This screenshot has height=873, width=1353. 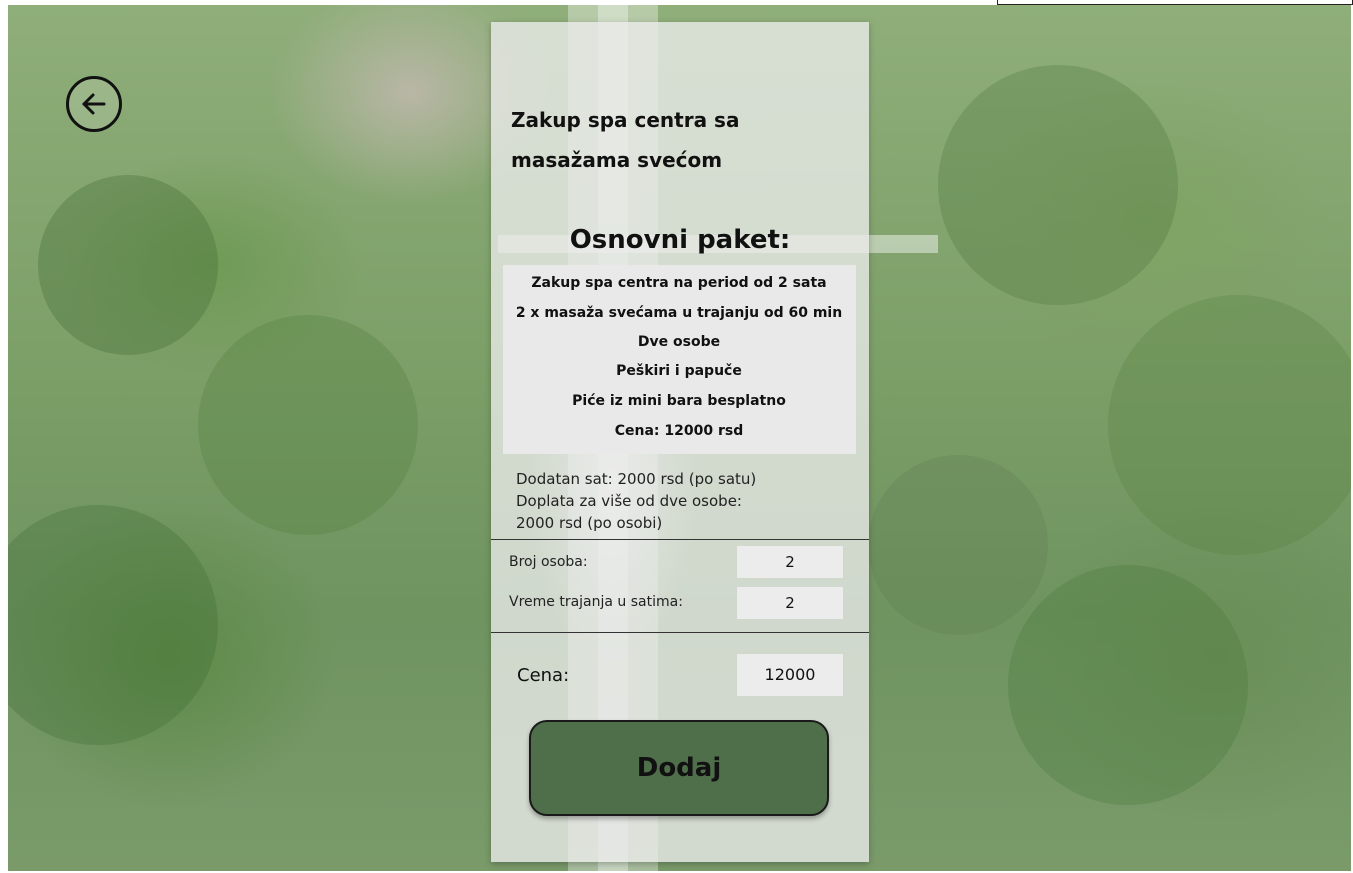 What do you see at coordinates (543, 675) in the screenshot?
I see `price-label: Cena:` at bounding box center [543, 675].